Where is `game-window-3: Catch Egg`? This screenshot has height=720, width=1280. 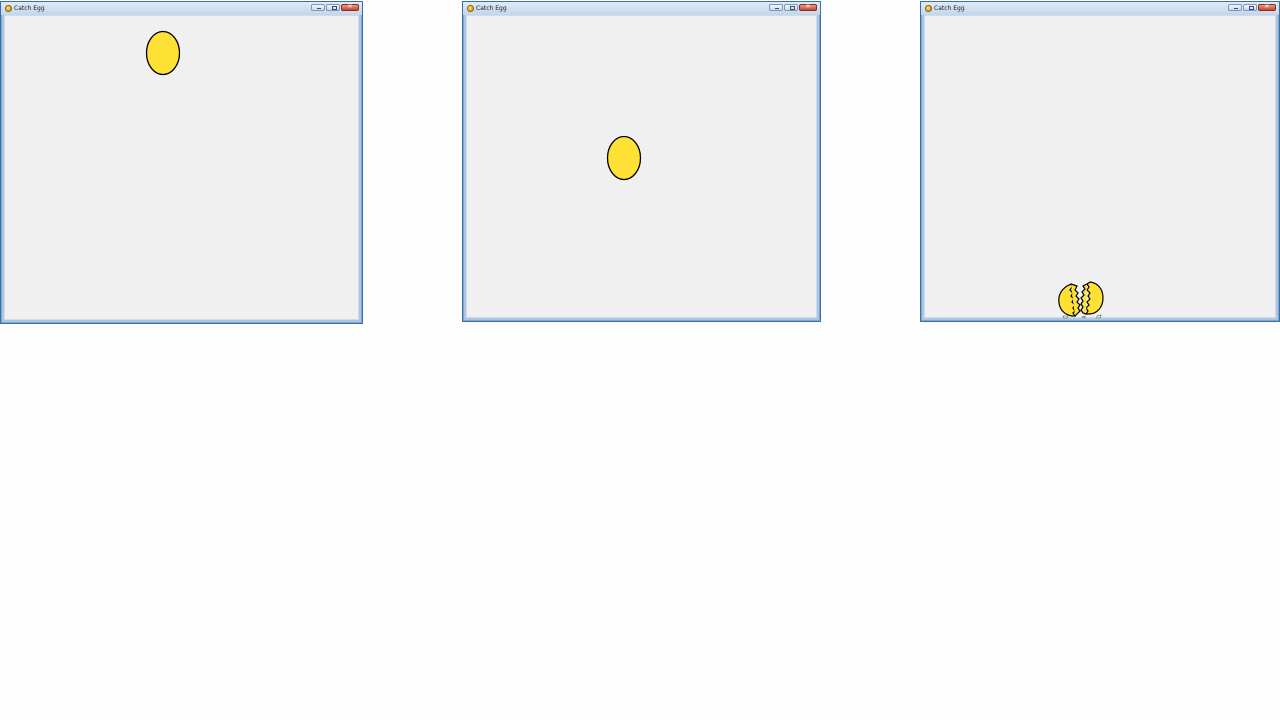 game-window-3: Catch Egg is located at coordinates (1100, 161).